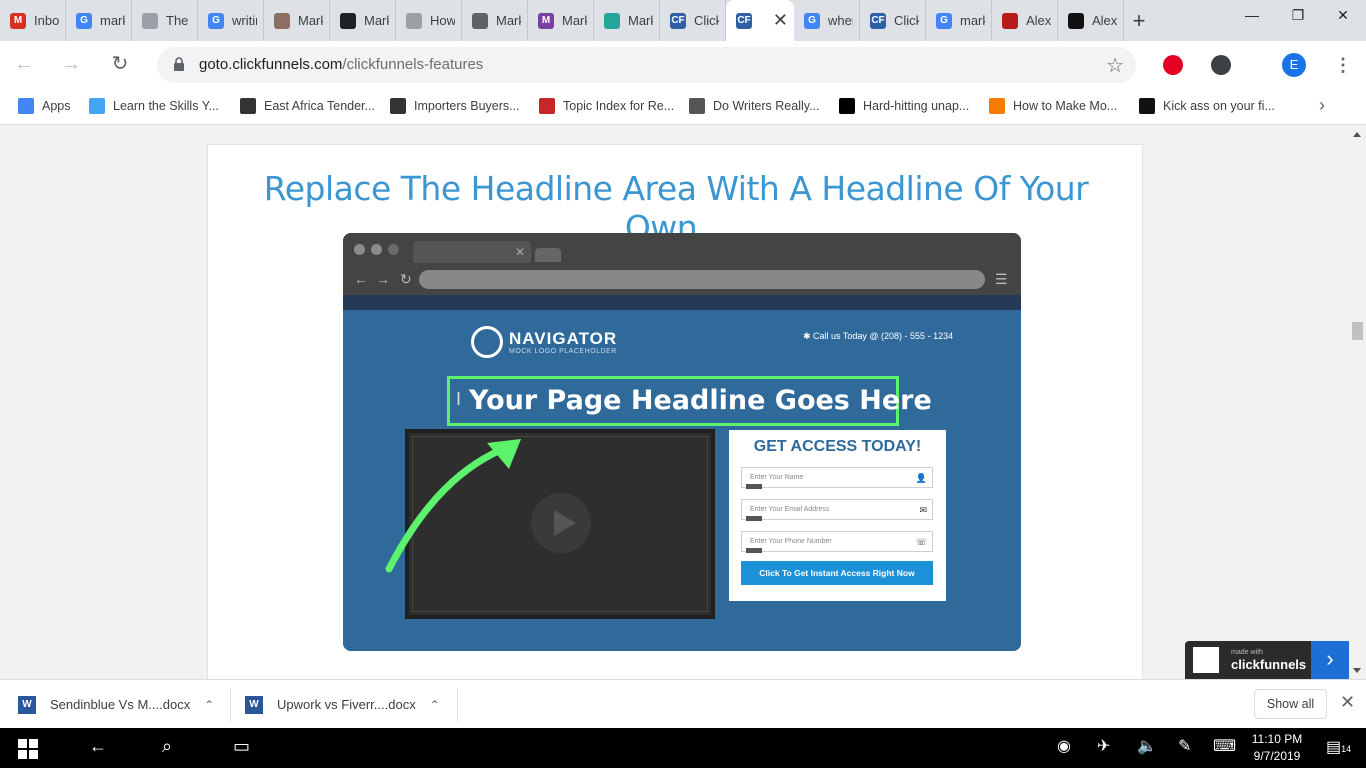 This screenshot has height=768, width=1366. What do you see at coordinates (997, 106) in the screenshot?
I see `mp-icon` at bounding box center [997, 106].